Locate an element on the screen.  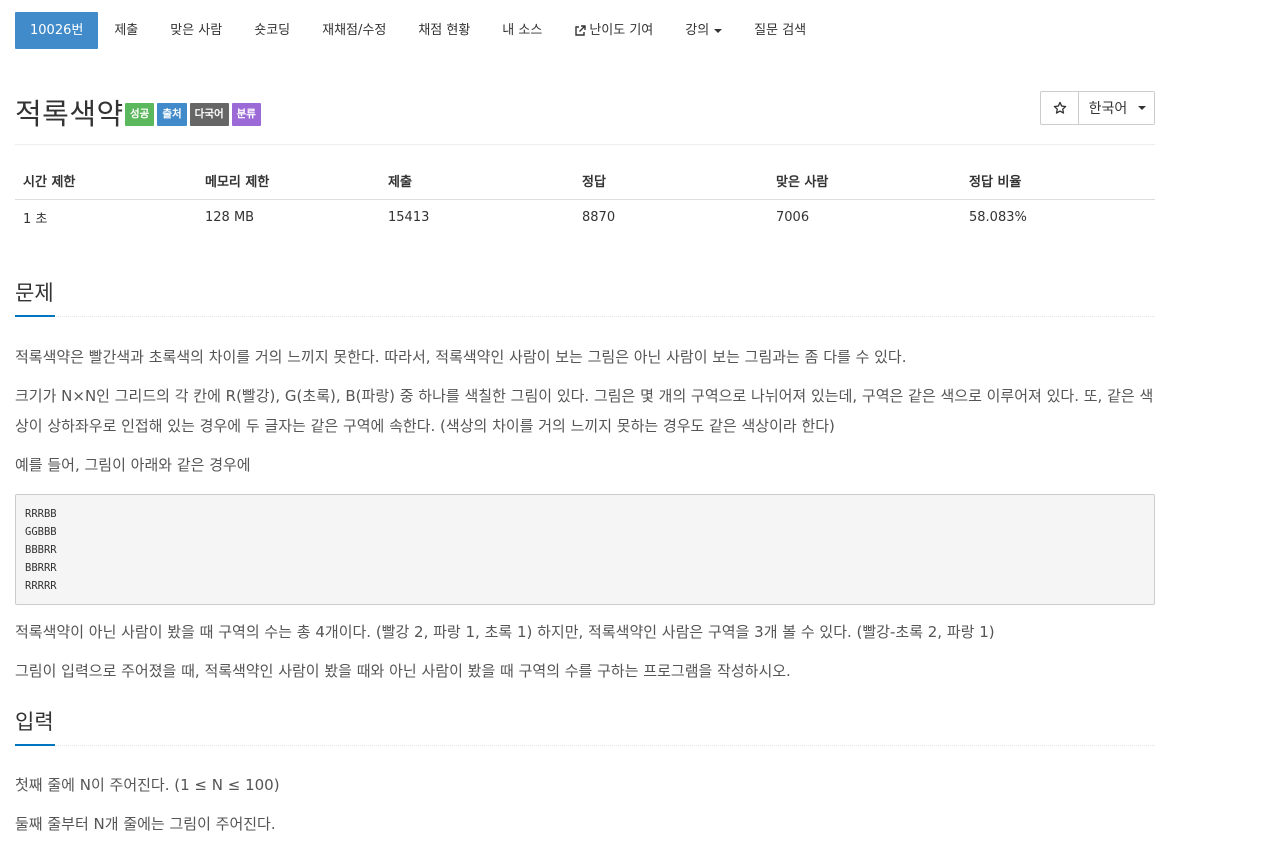
nav-short-coding: 숏코딩 is located at coordinates (272, 30).